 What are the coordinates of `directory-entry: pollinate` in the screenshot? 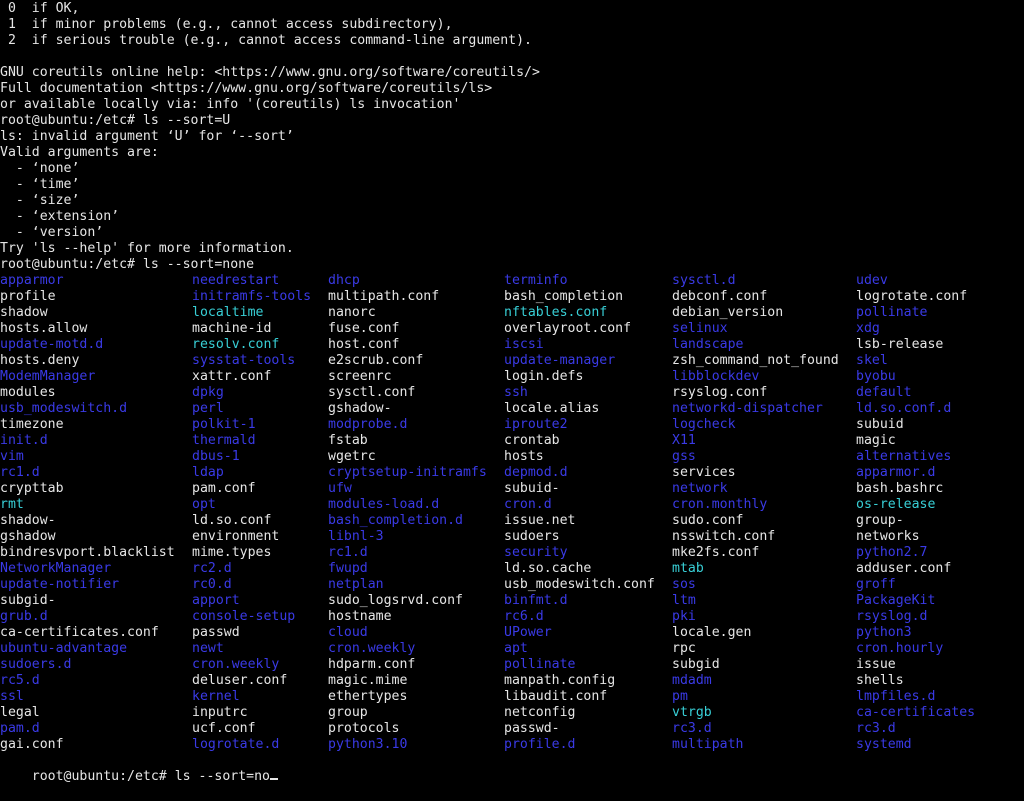 It's located at (540, 664).